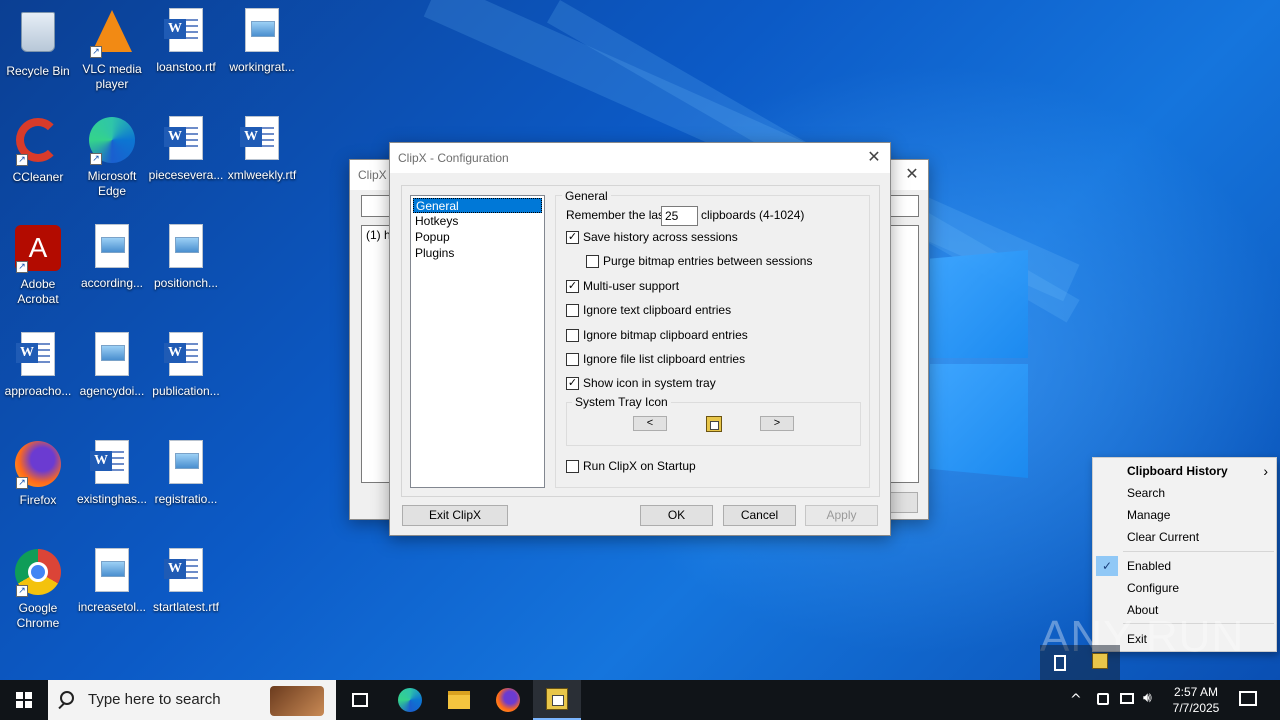  I want to click on ignore-filelist-checkbox: Ignore file list clipboard entries, so click(655, 359).